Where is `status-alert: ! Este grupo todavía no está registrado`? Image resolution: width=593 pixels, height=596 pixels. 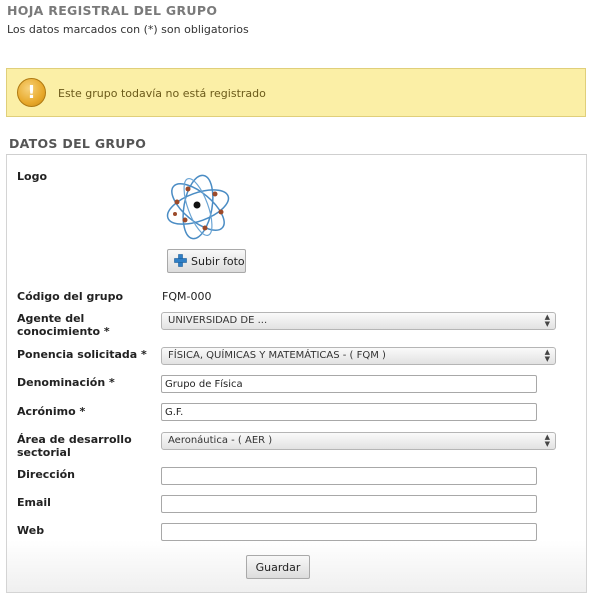
status-alert: ! Este grupo todavía no está registrado is located at coordinates (296, 92).